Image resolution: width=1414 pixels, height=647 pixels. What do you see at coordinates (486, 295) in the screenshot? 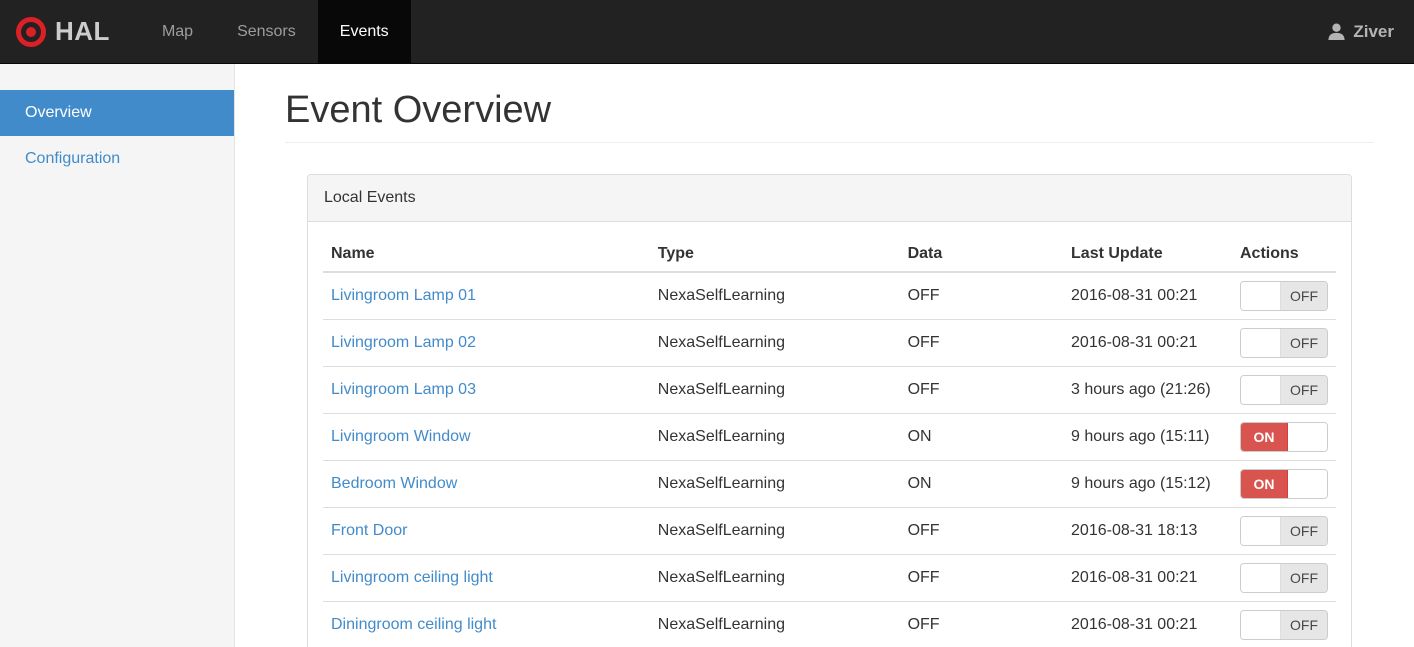
I see `device-name-cell: Livingroom Lamp 01` at bounding box center [486, 295].